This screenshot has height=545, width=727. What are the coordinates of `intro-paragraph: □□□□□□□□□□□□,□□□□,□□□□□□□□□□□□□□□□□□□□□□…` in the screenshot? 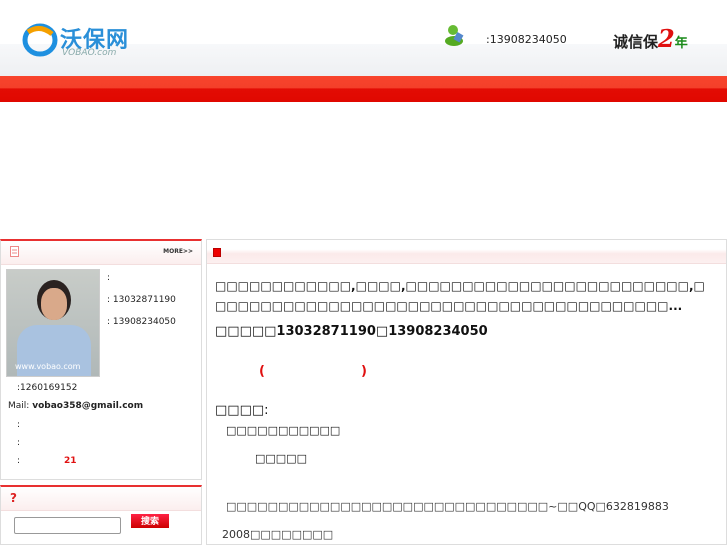 It's located at (460, 296).